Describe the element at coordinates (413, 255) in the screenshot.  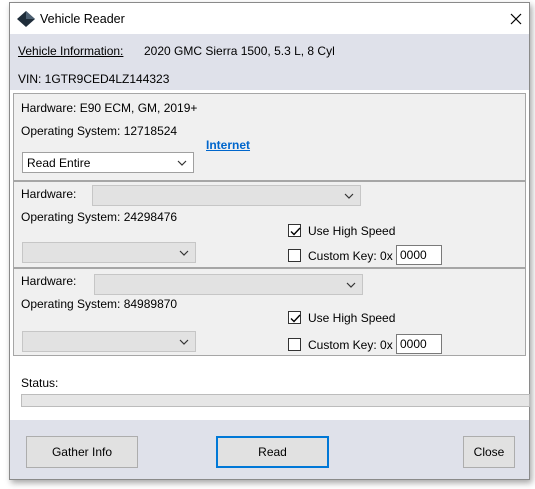
I see `module2-custom-key-value: 0000` at that location.